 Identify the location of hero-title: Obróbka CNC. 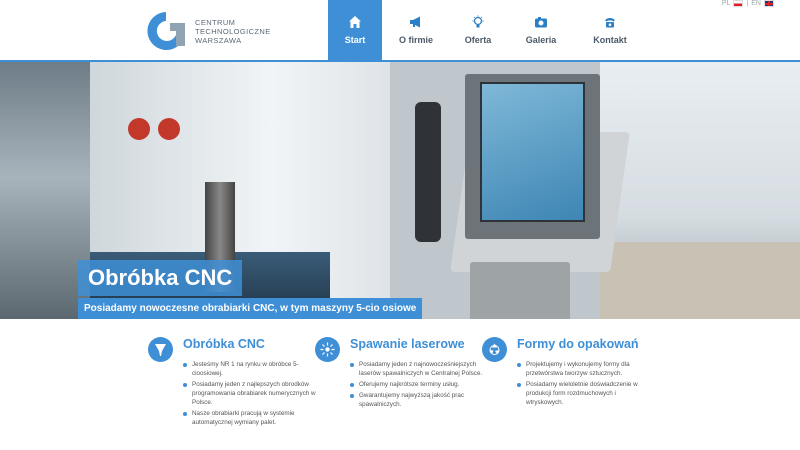
(160, 278).